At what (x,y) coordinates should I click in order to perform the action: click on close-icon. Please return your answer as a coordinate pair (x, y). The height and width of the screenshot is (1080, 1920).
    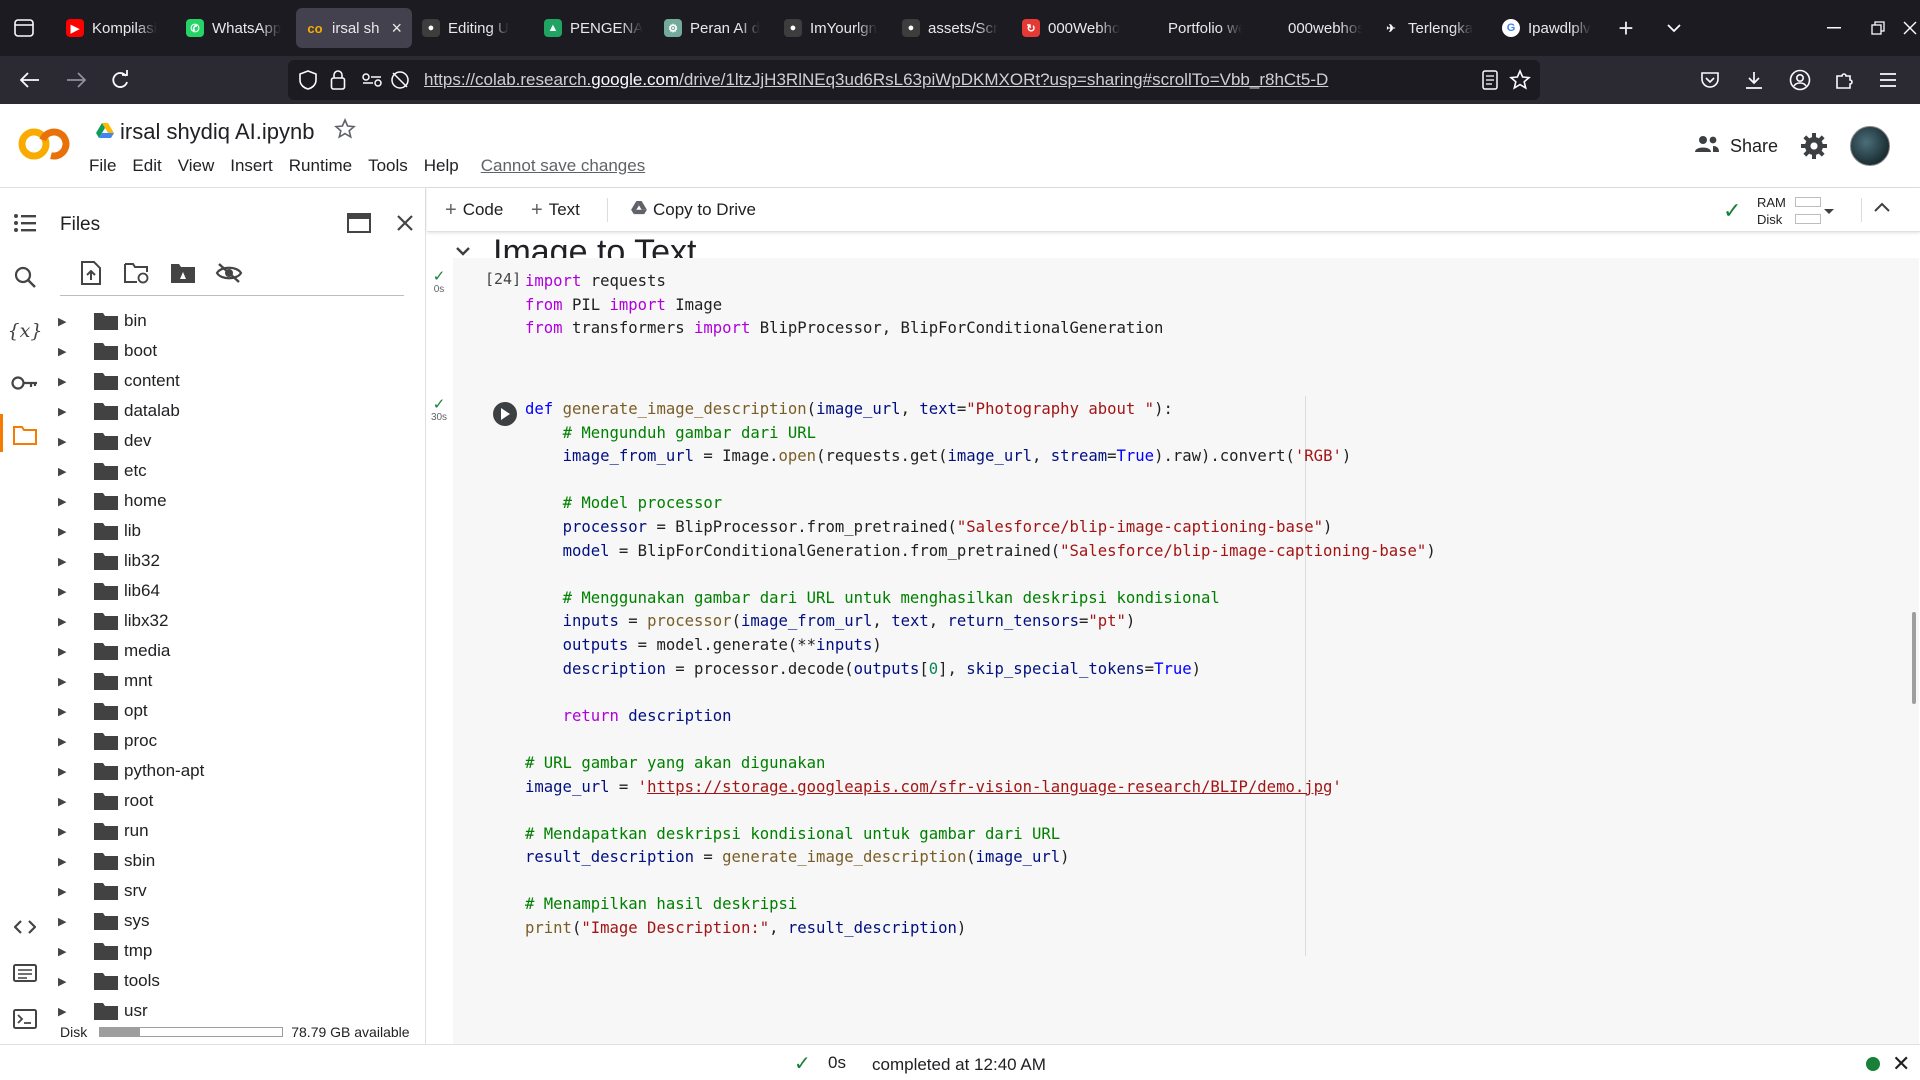
    Looking at the image, I should click on (405, 223).